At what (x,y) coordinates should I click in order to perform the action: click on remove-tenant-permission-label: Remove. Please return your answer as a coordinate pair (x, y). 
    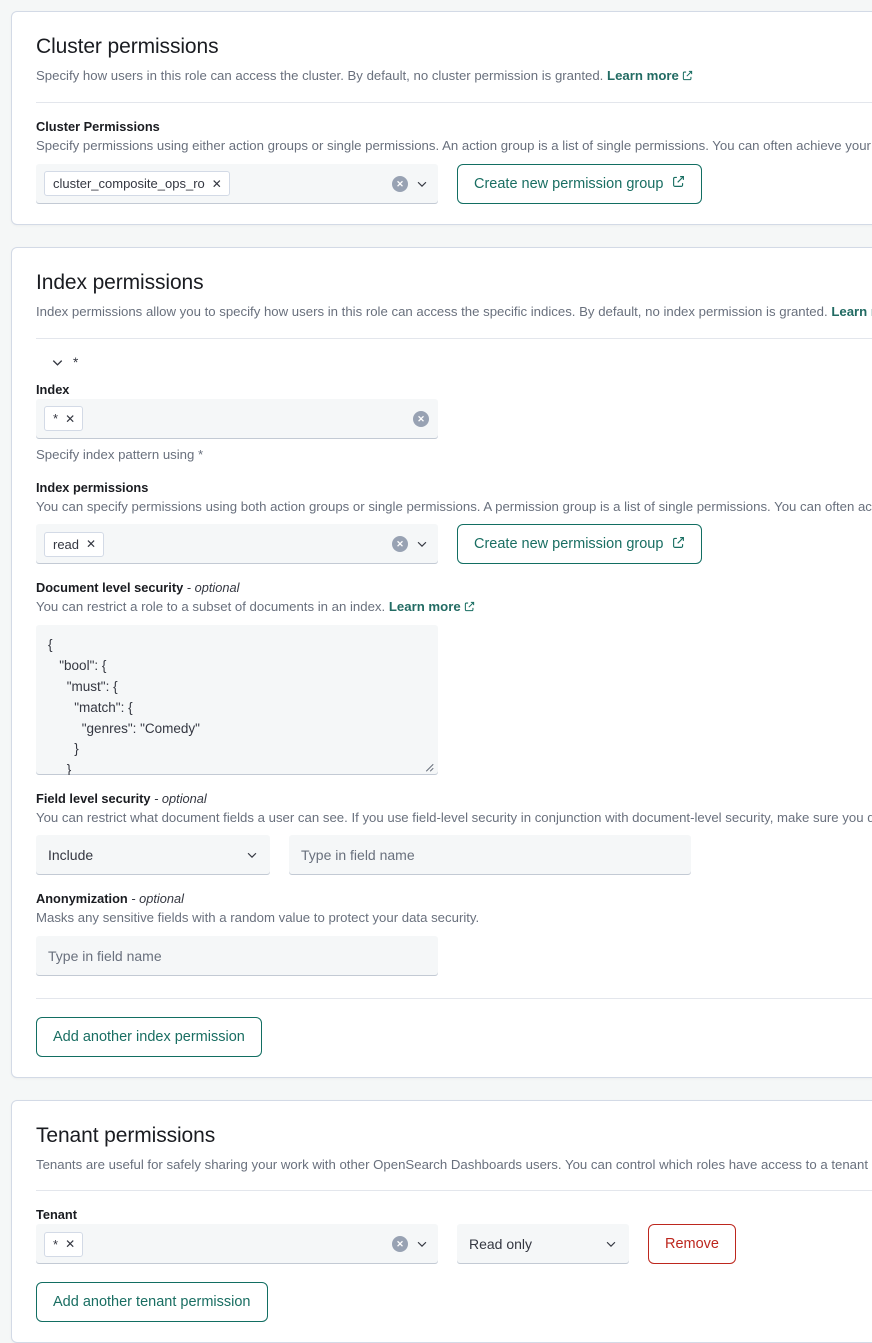
    Looking at the image, I should click on (692, 1244).